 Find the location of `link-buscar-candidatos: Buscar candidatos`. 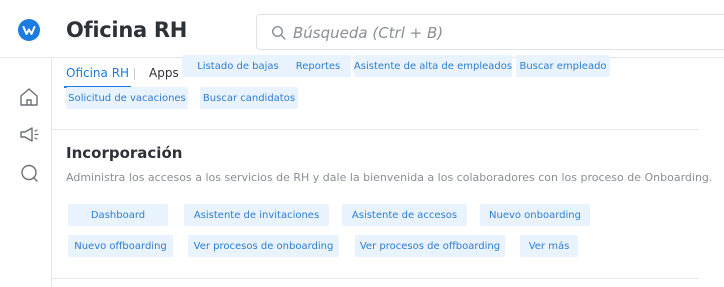

link-buscar-candidatos: Buscar candidatos is located at coordinates (249, 98).